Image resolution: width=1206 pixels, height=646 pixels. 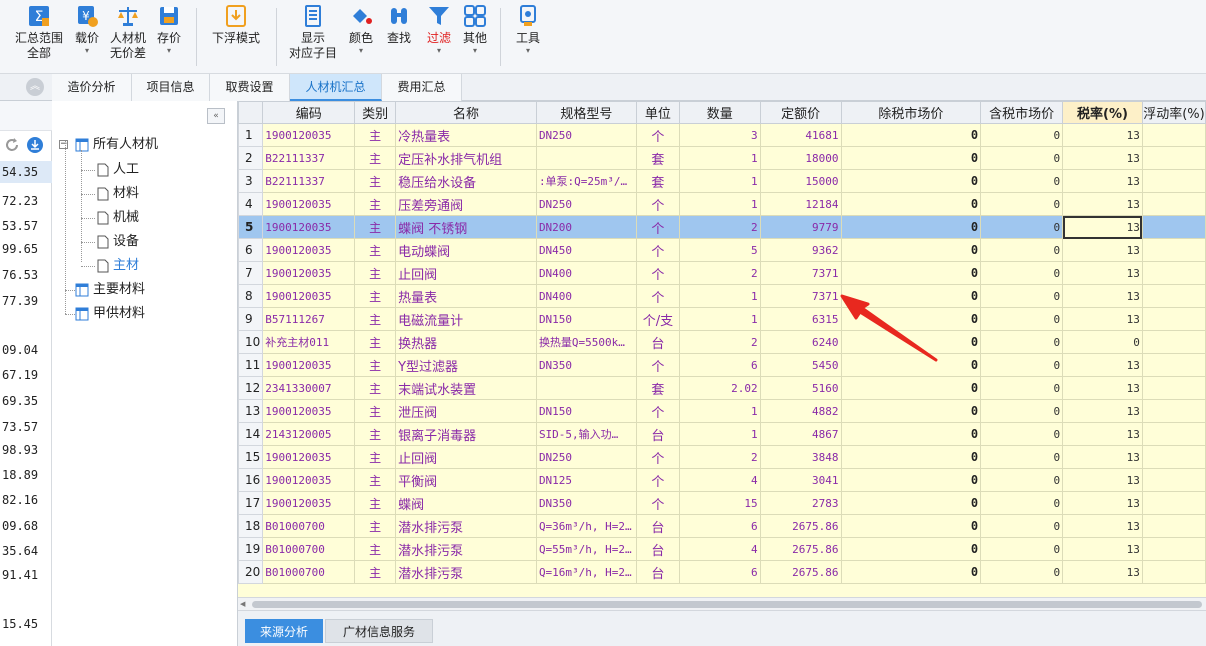 What do you see at coordinates (800, 319) in the screenshot?
I see `quota-price-cell: 6315` at bounding box center [800, 319].